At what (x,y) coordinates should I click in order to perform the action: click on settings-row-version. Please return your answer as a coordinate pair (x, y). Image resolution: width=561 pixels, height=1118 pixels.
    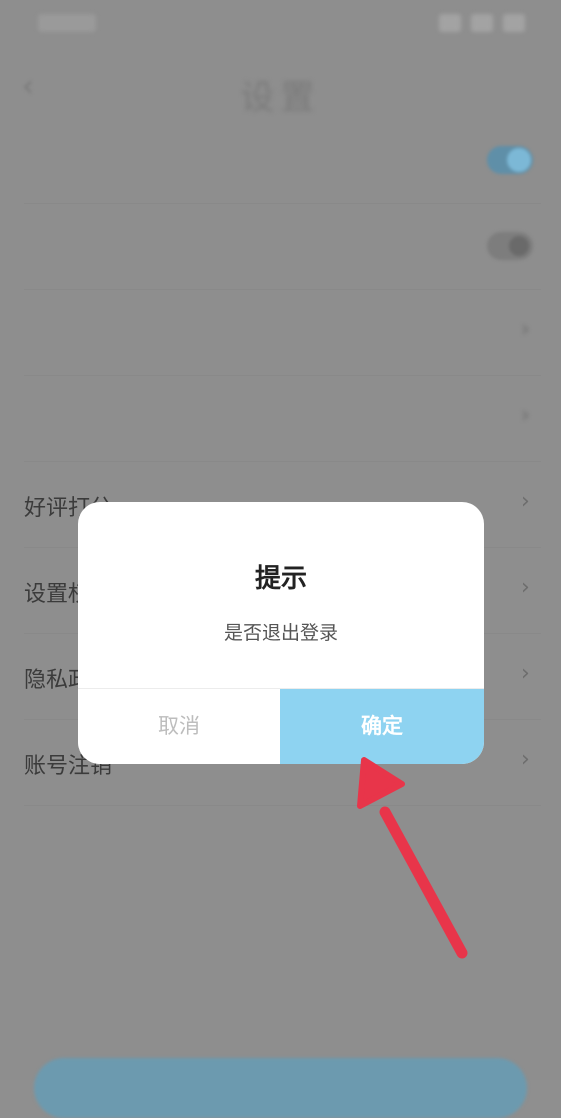
    Looking at the image, I should click on (280, 849).